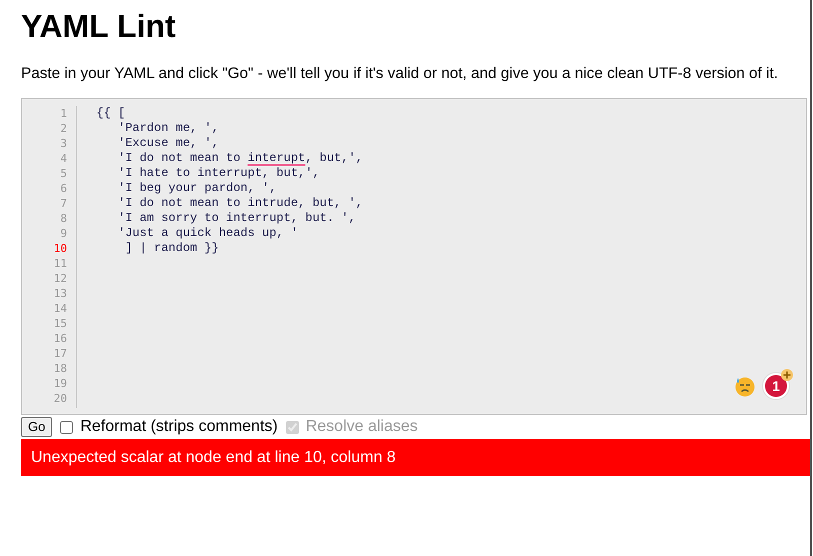  What do you see at coordinates (60, 353) in the screenshot?
I see `line-number: 17` at bounding box center [60, 353].